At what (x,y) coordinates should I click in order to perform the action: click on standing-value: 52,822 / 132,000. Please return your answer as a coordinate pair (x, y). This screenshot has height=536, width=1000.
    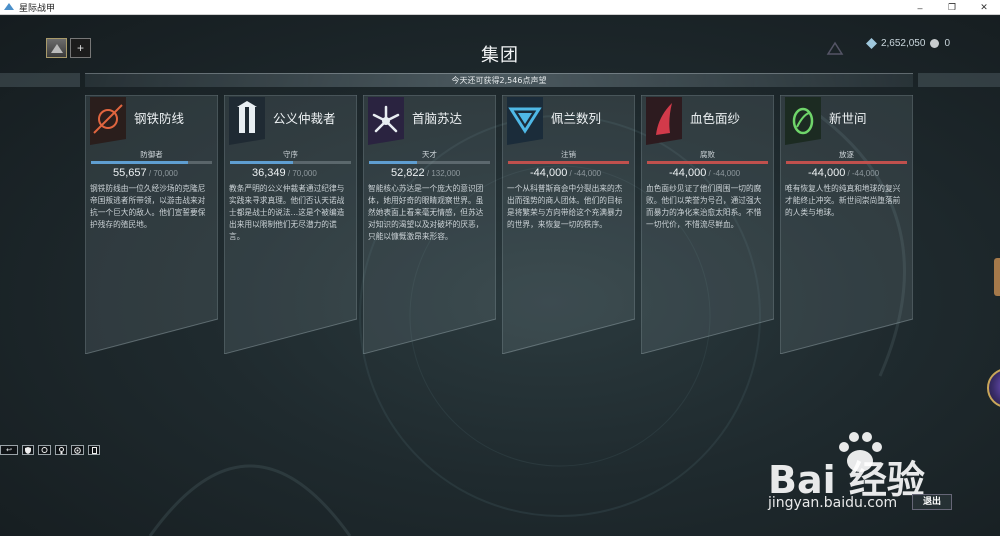
    Looking at the image, I should click on (425, 173).